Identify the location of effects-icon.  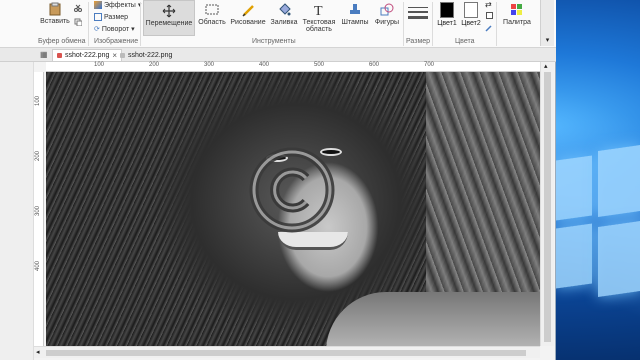
(98, 5).